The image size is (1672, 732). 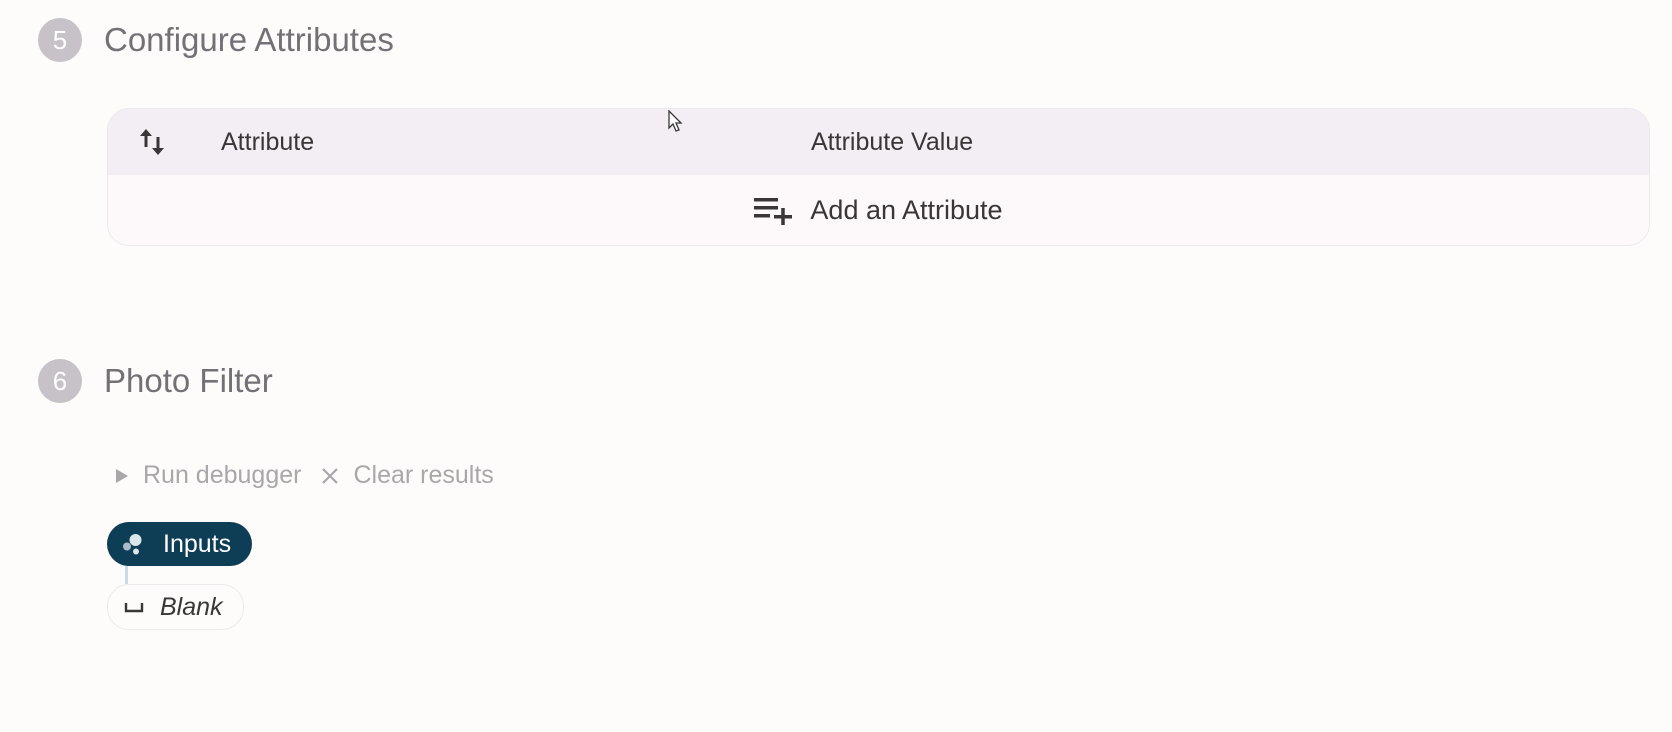 I want to click on section-title: Photo Filter, so click(x=188, y=380).